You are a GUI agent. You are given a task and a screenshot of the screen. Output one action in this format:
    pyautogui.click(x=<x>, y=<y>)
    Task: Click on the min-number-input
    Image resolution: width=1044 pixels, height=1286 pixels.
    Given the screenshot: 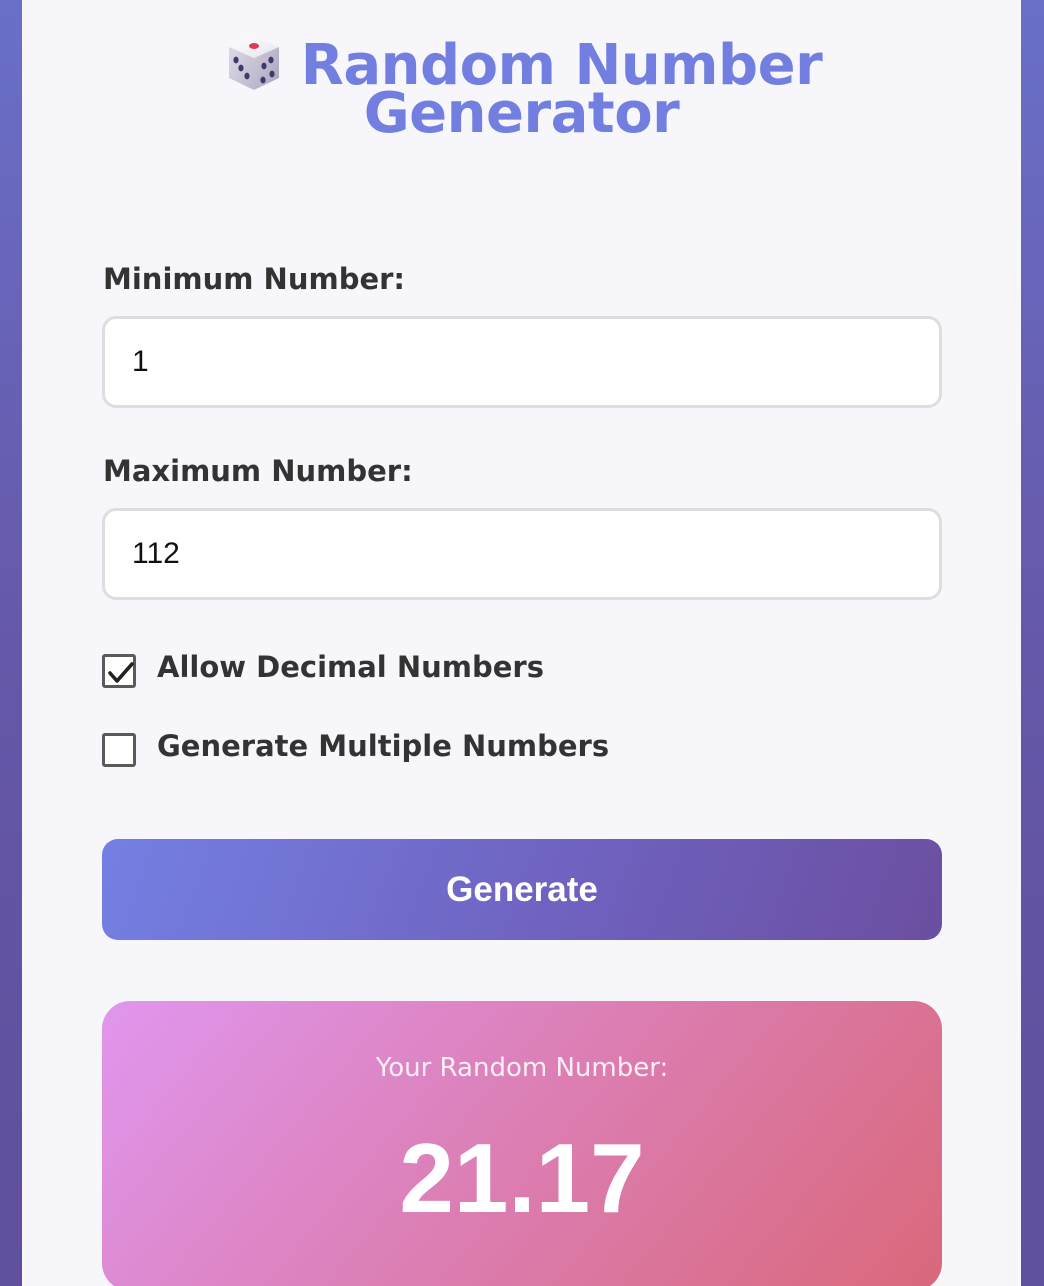 What is the action you would take?
    pyautogui.click(x=518, y=362)
    